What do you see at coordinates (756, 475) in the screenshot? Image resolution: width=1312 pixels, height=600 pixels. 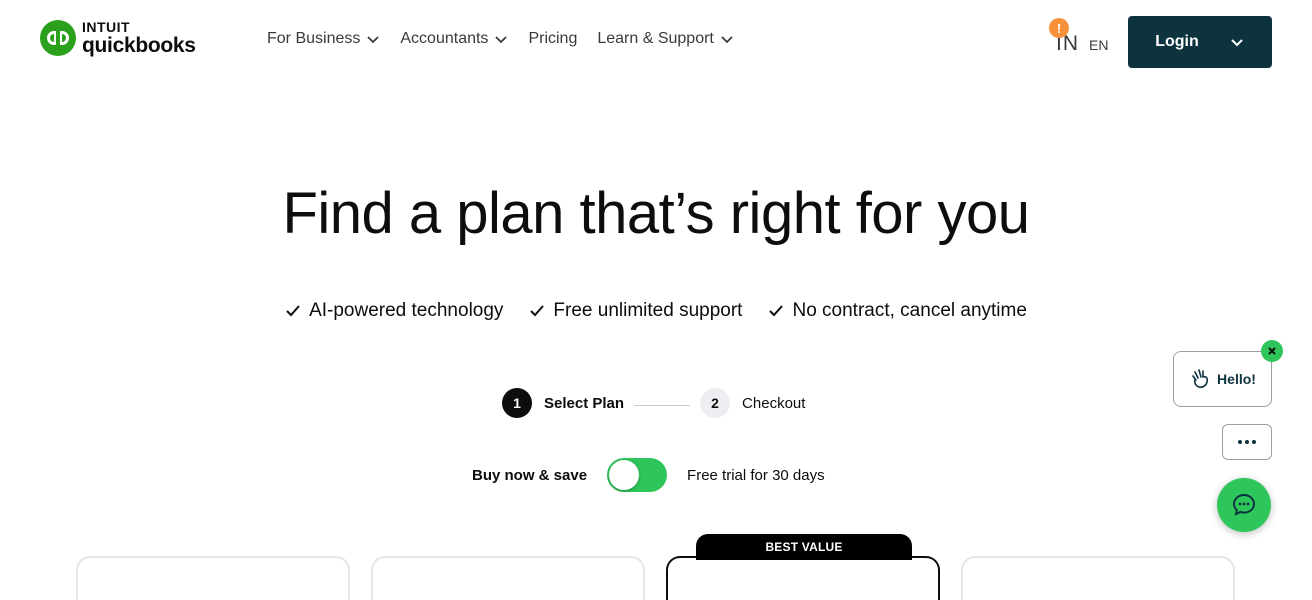 I see `free-trial-label: Free trial for 30 days` at bounding box center [756, 475].